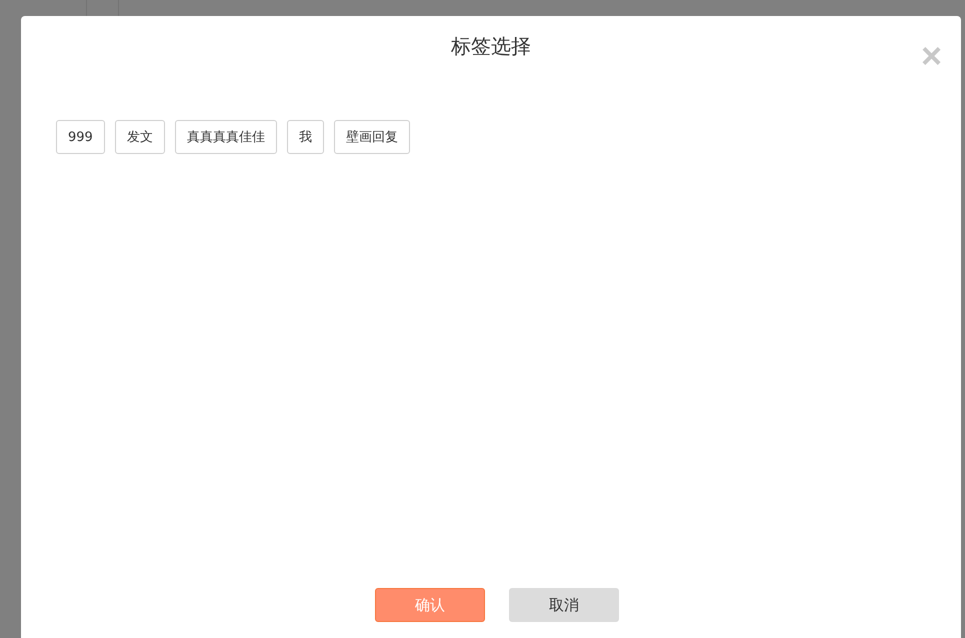 The image size is (965, 638). I want to click on tag-chip: 真真真真佳佳, so click(225, 137).